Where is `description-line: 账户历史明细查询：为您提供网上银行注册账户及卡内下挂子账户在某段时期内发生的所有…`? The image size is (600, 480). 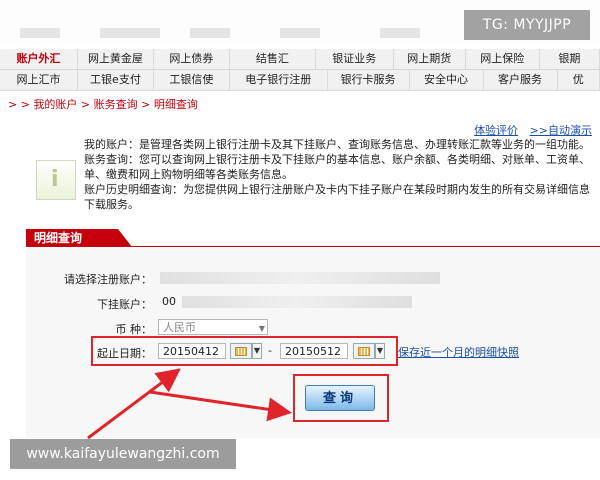
description-line: 账户历史明细查询：为您提供网上银行注册账户及卡内下挂子账户在某段时期内发生的所有… is located at coordinates (337, 189).